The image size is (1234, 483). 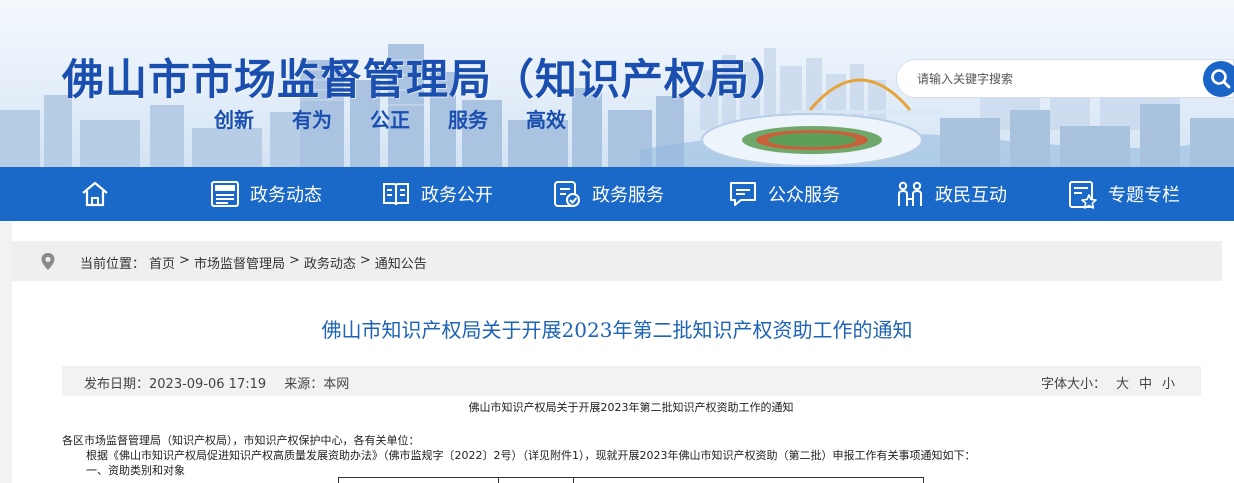 What do you see at coordinates (567, 194) in the screenshot?
I see `service-icon` at bounding box center [567, 194].